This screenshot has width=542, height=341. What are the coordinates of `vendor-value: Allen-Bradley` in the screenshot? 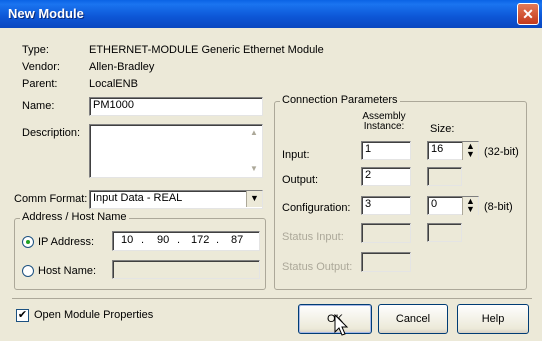 It's located at (122, 67).